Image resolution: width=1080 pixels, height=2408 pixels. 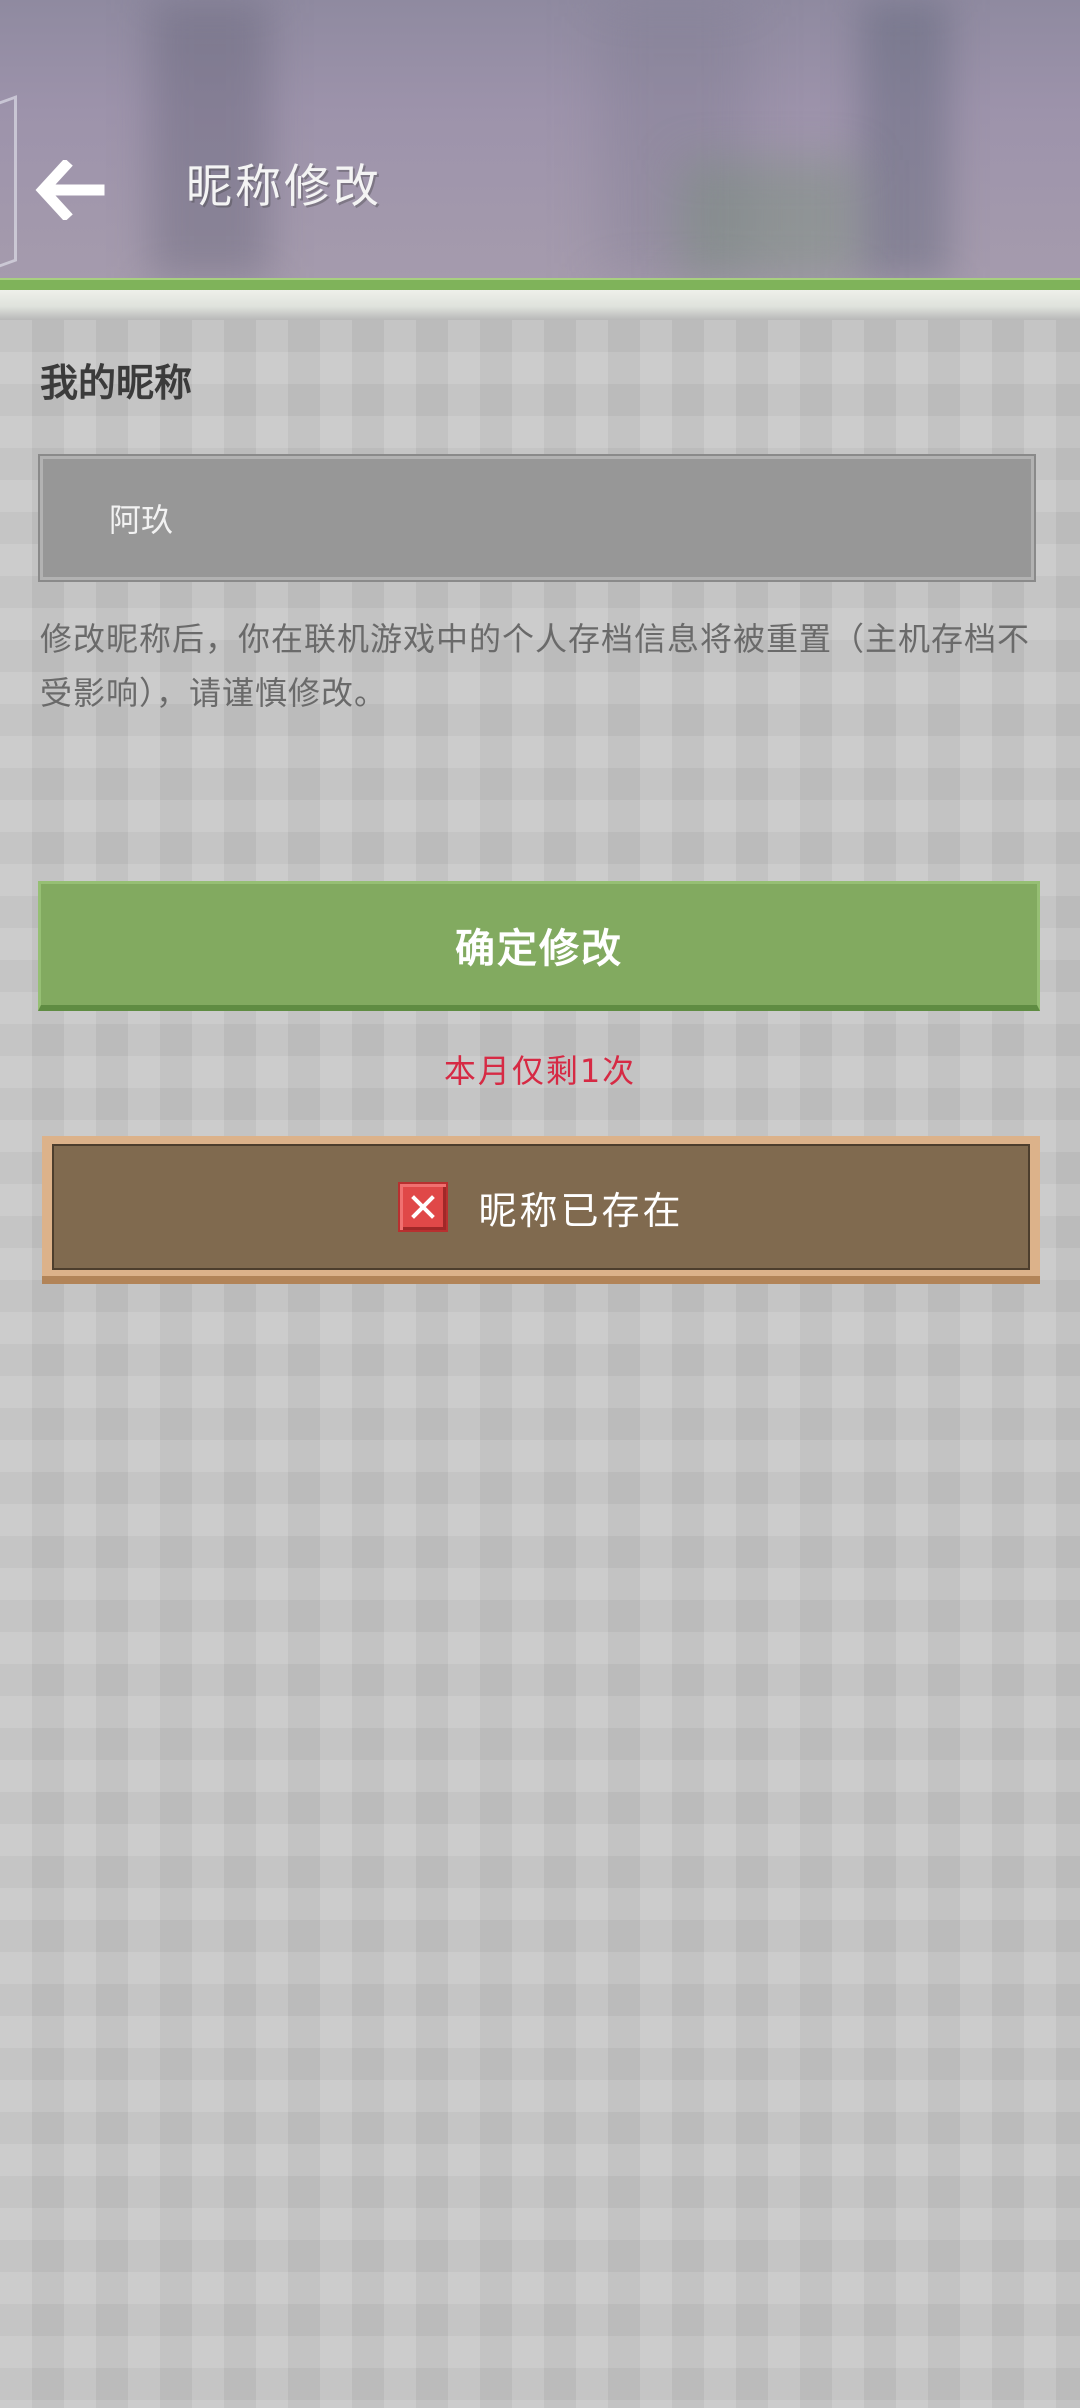 I want to click on close-icon, so click(x=423, y=1207).